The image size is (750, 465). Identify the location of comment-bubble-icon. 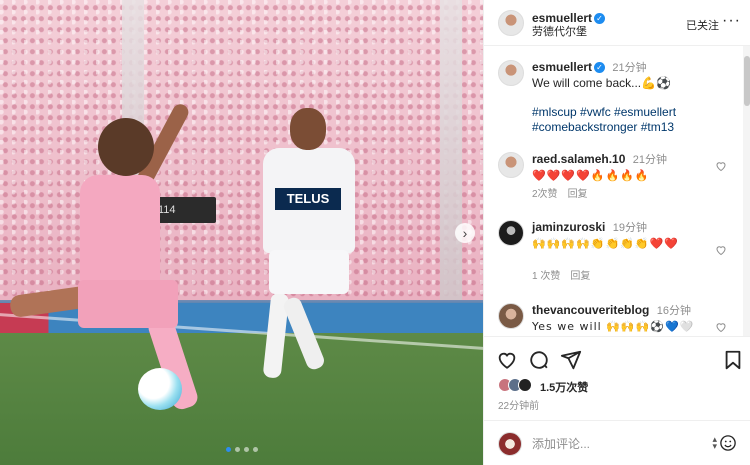
(539, 360).